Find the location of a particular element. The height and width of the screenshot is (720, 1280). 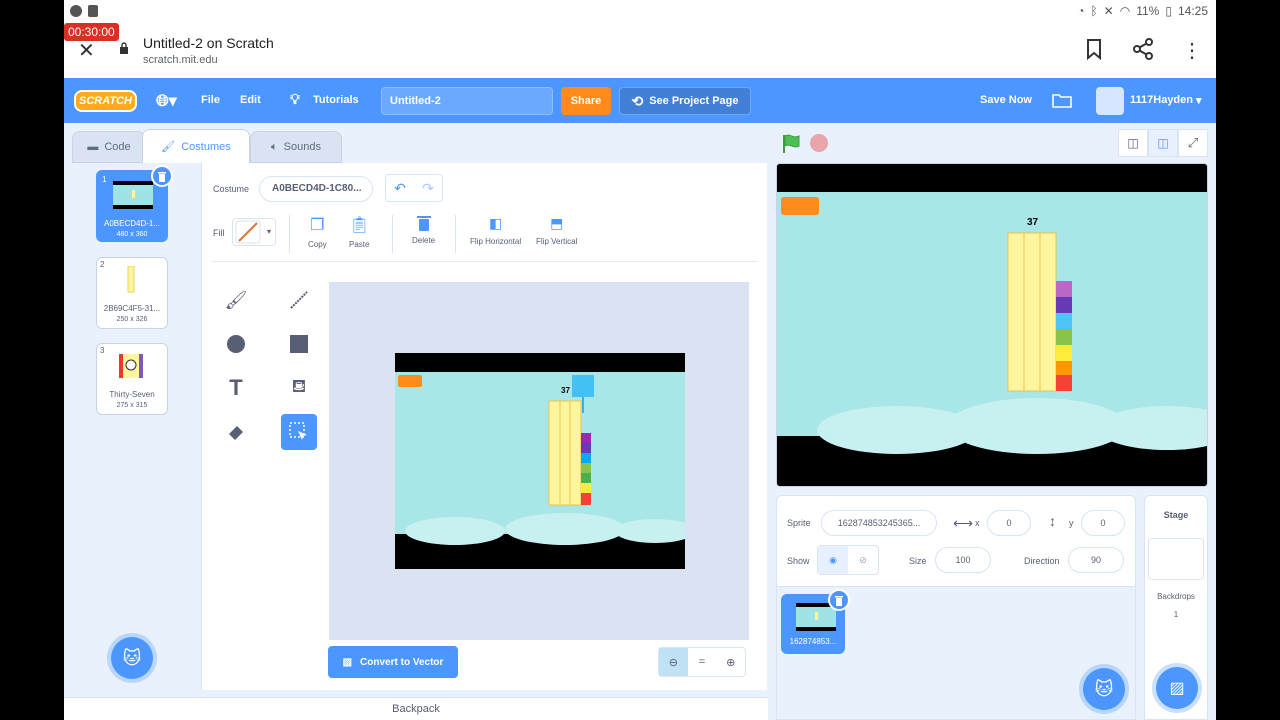

show-button: ◉ is located at coordinates (833, 560).